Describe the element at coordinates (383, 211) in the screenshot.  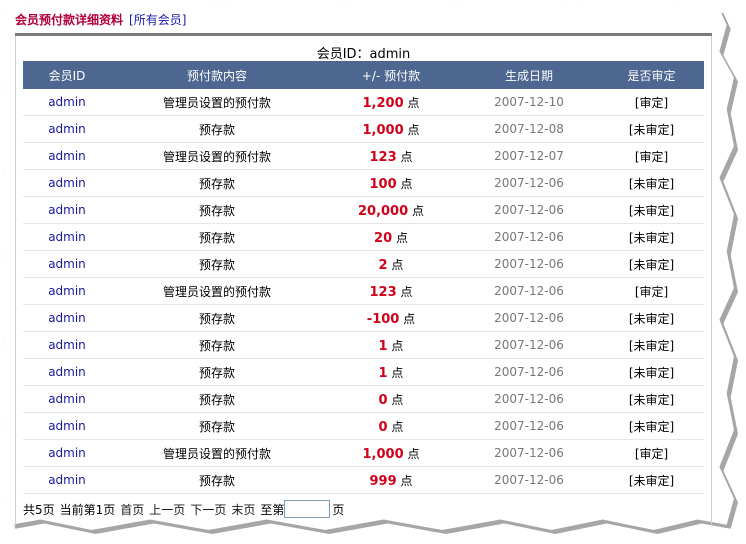
I see `amount-value: 20,000` at that location.